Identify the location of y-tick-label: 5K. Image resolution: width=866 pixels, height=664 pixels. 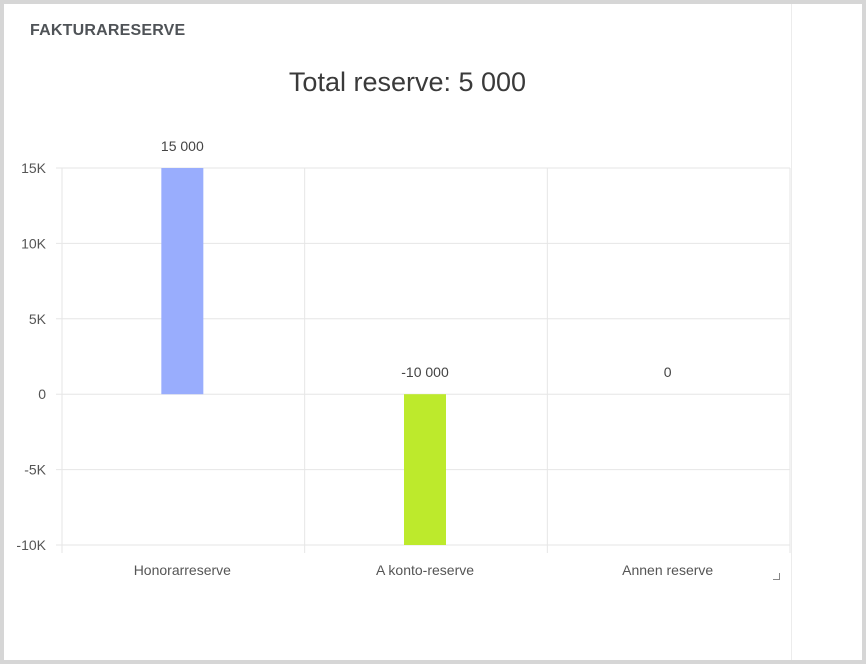
(38, 319).